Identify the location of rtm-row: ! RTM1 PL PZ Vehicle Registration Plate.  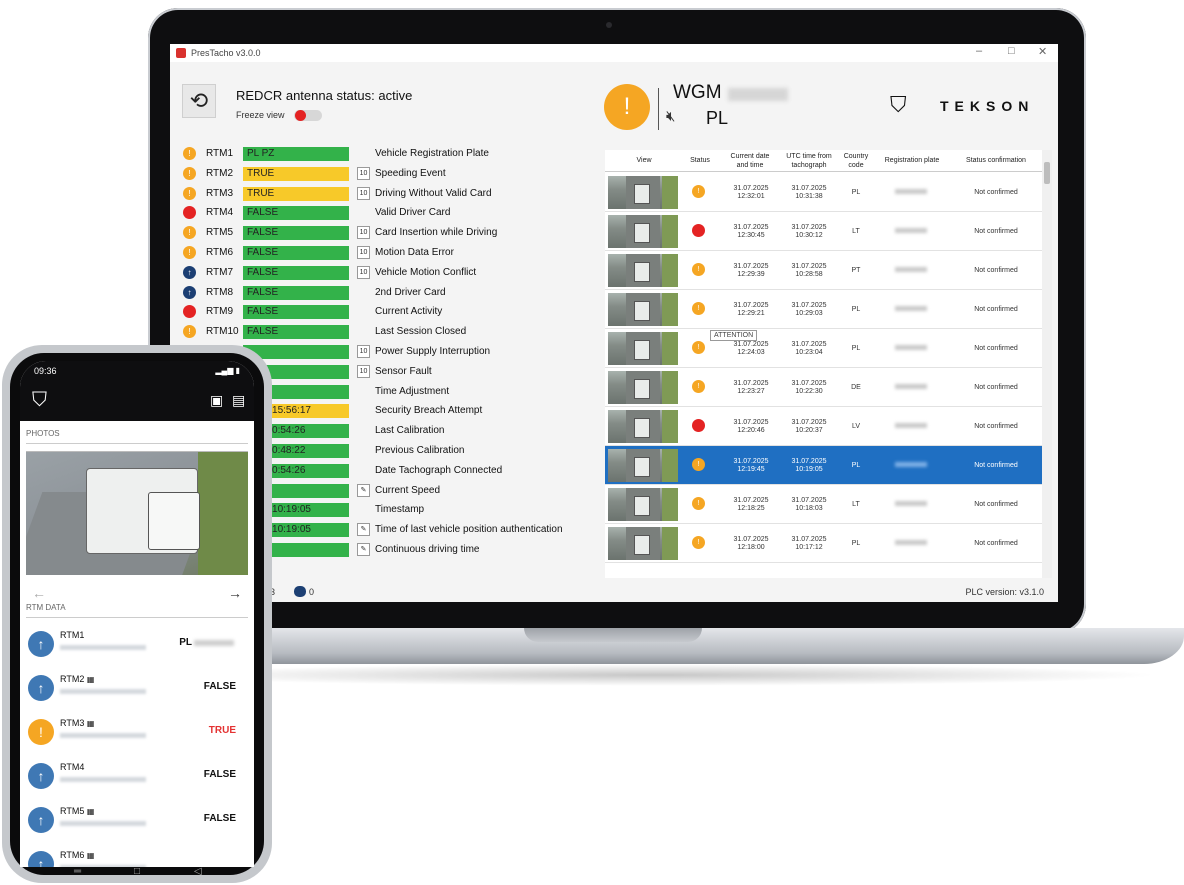
(385, 154).